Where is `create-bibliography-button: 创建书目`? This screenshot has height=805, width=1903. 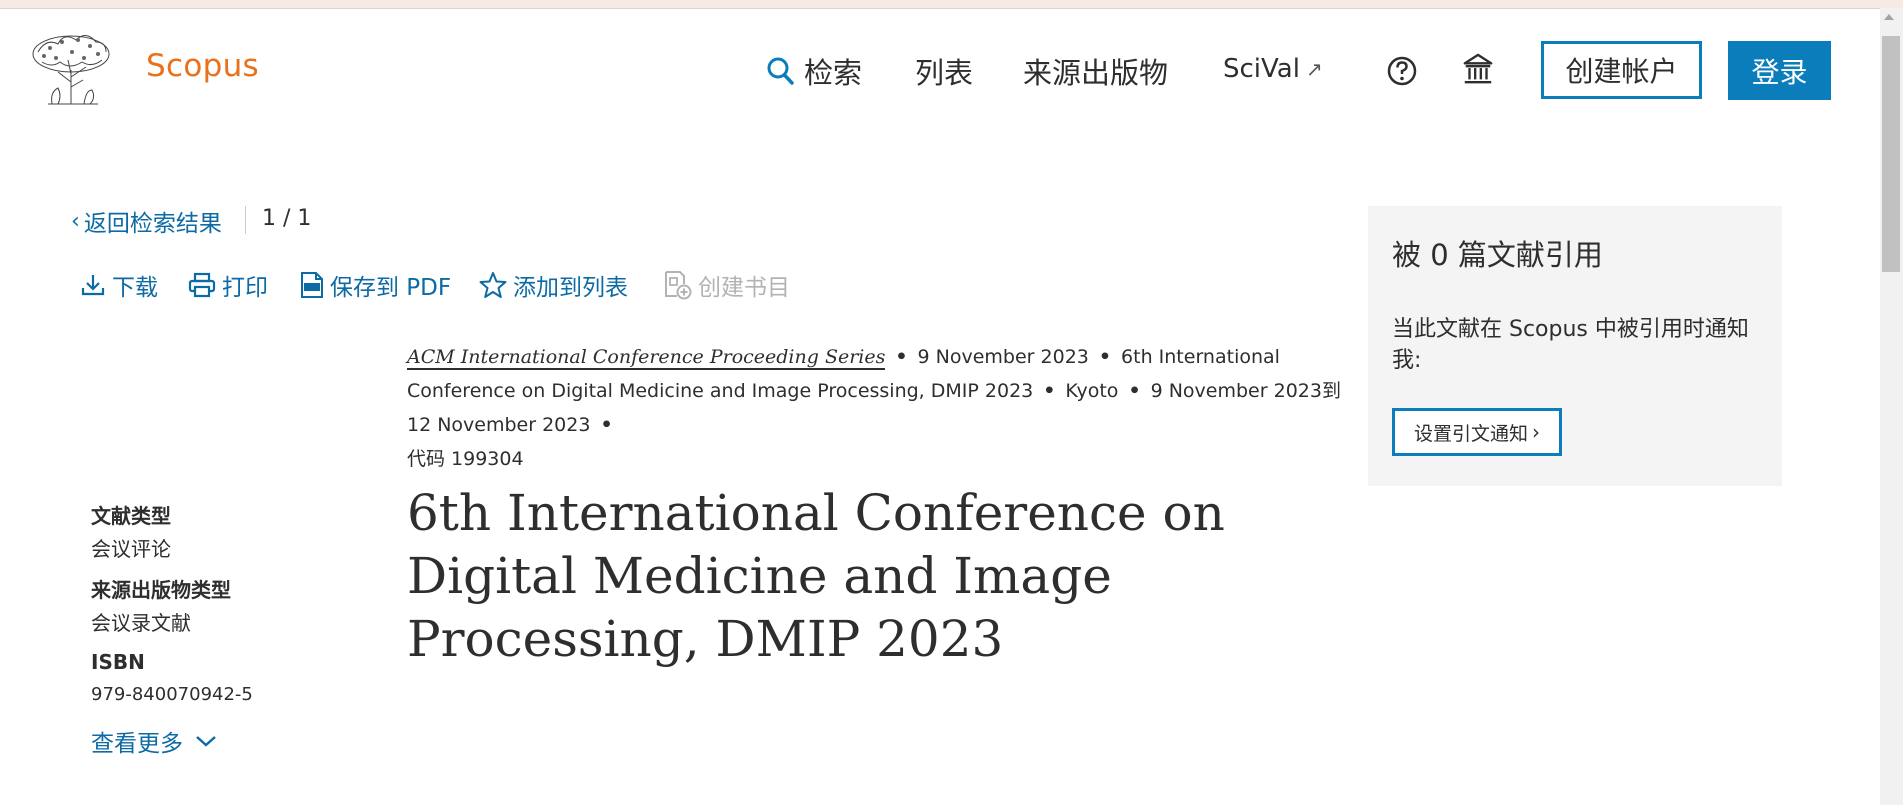 create-bibliography-button: 创建书目 is located at coordinates (727, 285).